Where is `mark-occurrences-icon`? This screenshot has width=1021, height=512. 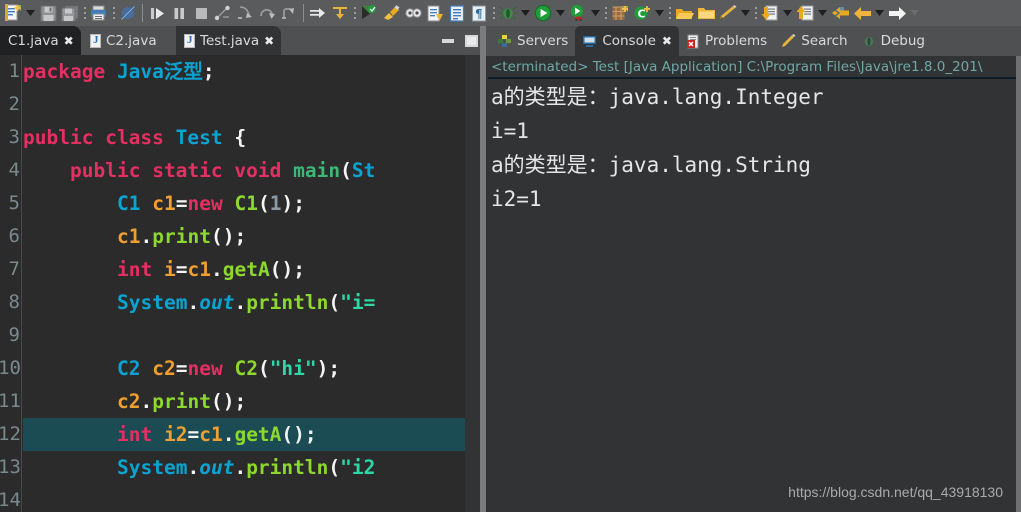
mark-occurrences-icon is located at coordinates (413, 13).